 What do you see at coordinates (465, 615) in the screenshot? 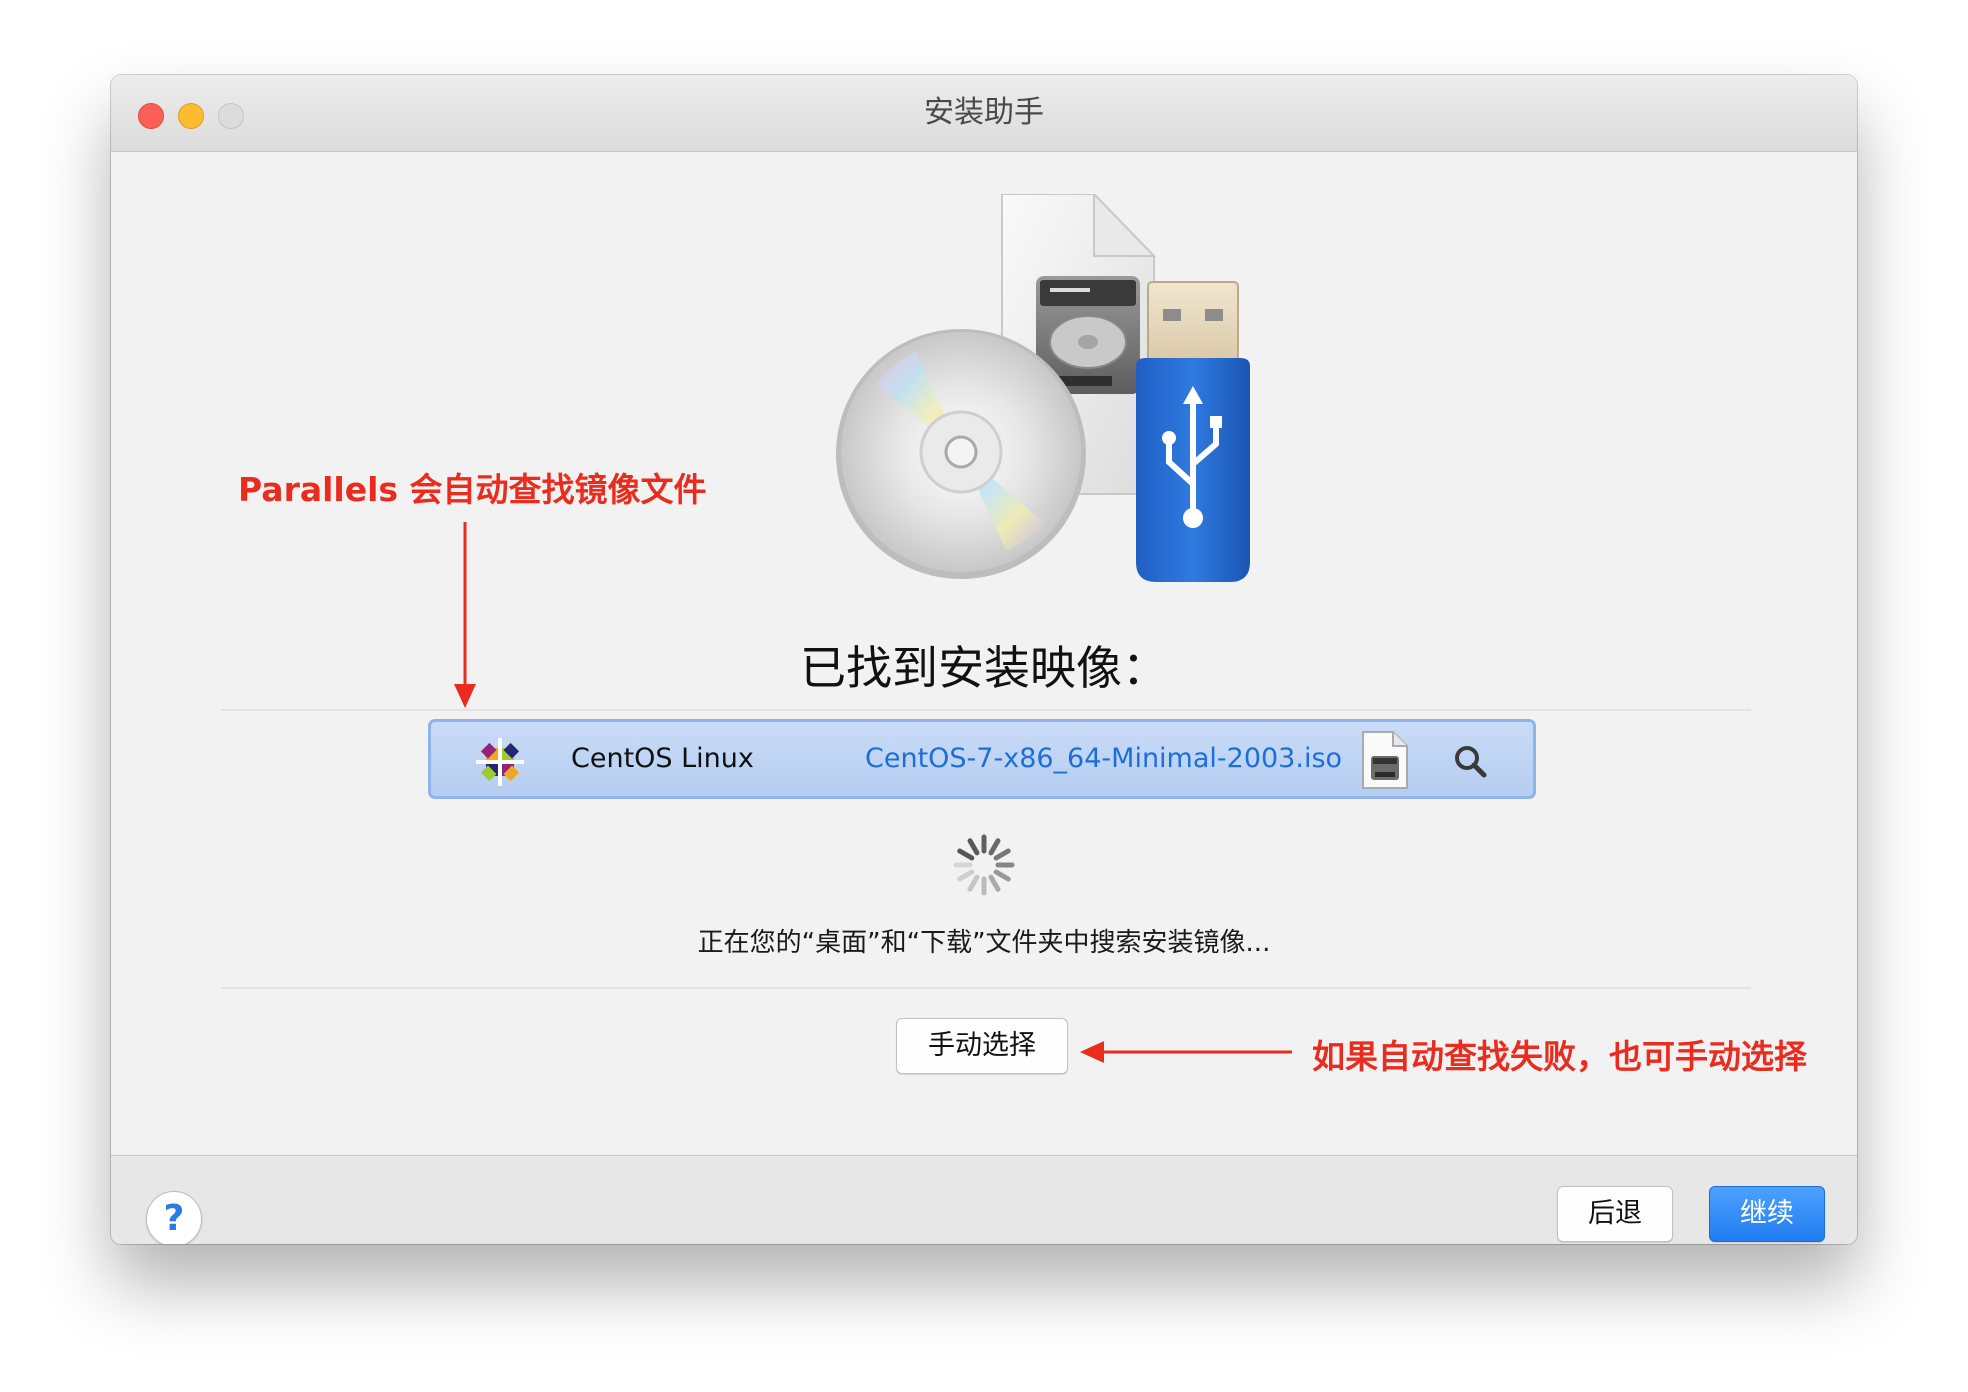
I see `arrow-down-icon` at bounding box center [465, 615].